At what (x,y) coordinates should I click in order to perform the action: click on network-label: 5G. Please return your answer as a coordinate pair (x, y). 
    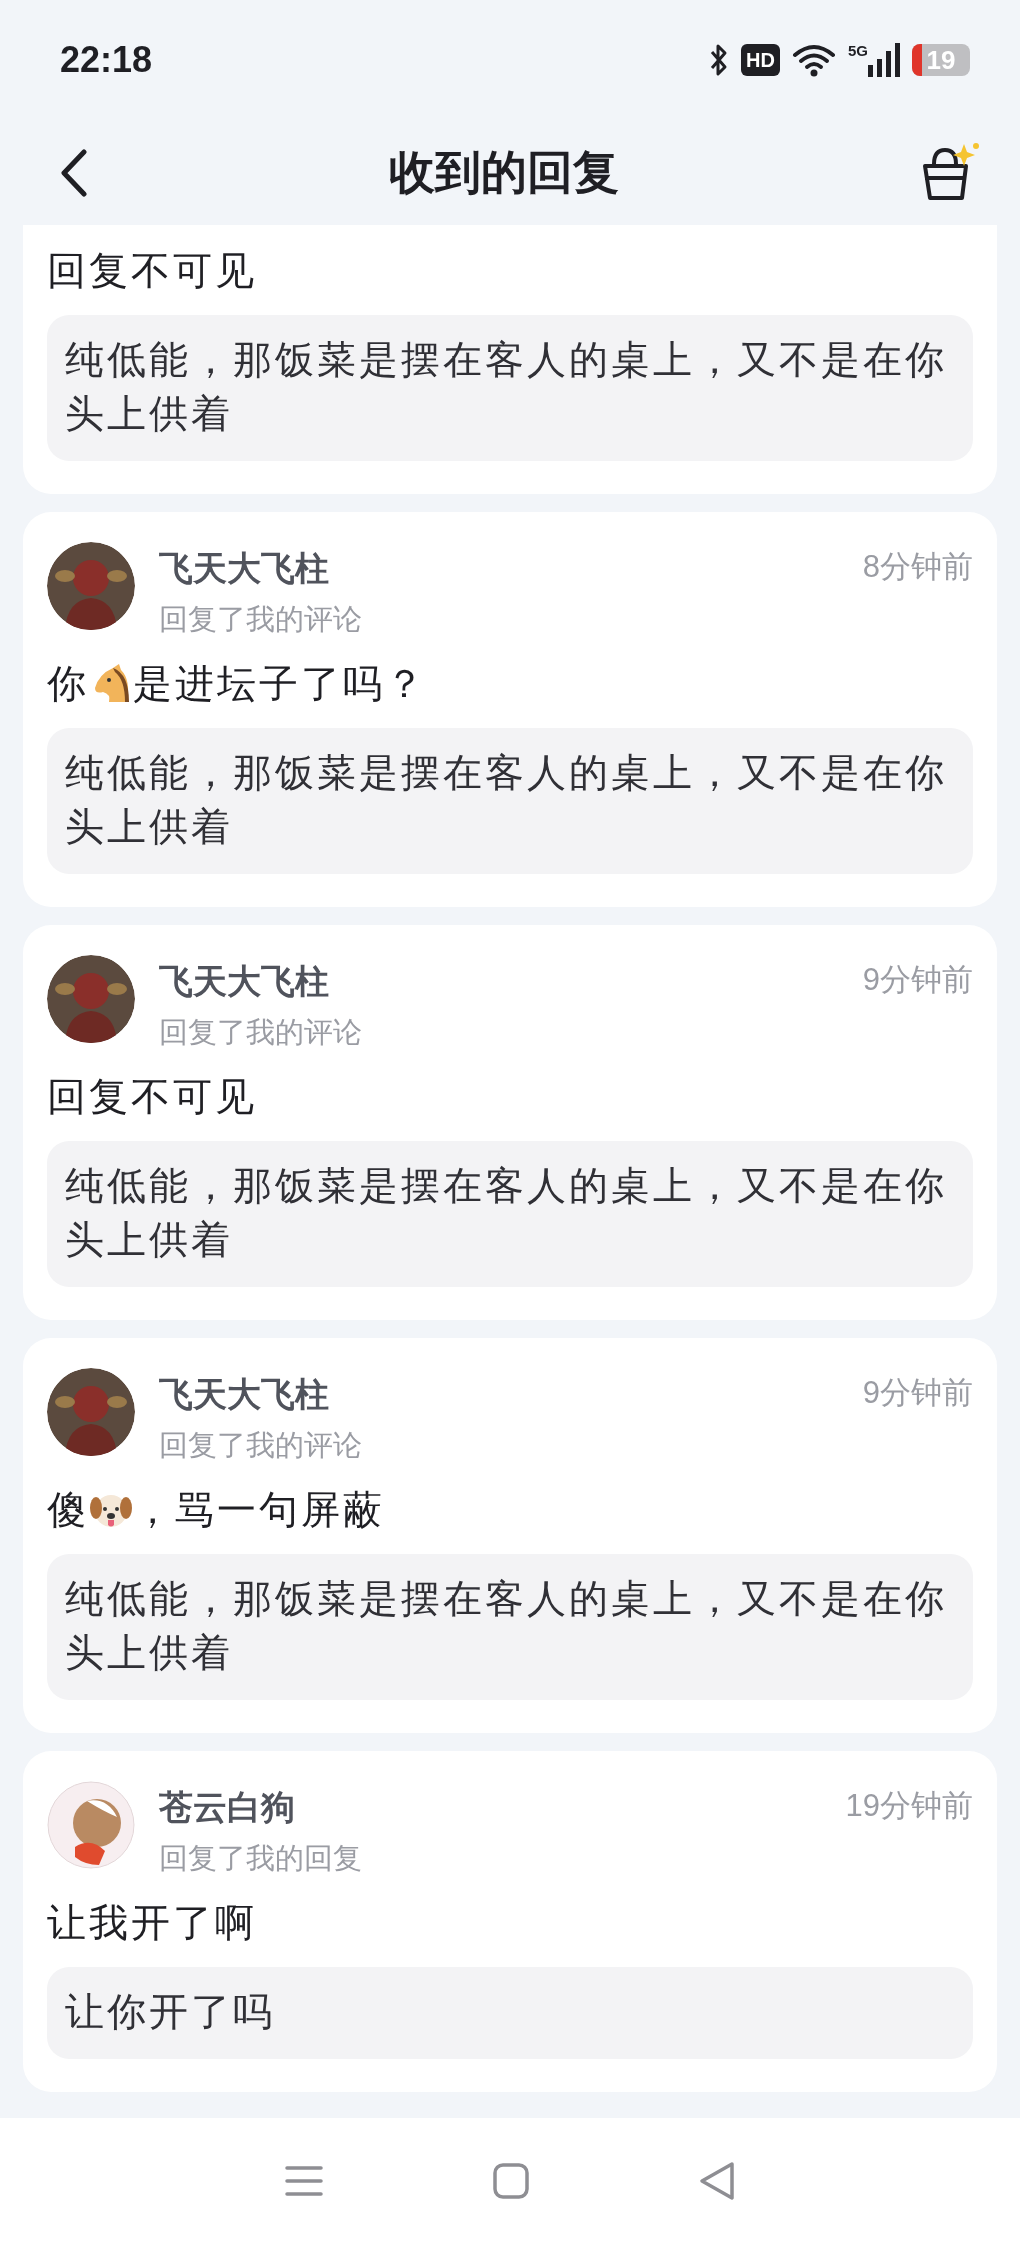
    Looking at the image, I should click on (858, 51).